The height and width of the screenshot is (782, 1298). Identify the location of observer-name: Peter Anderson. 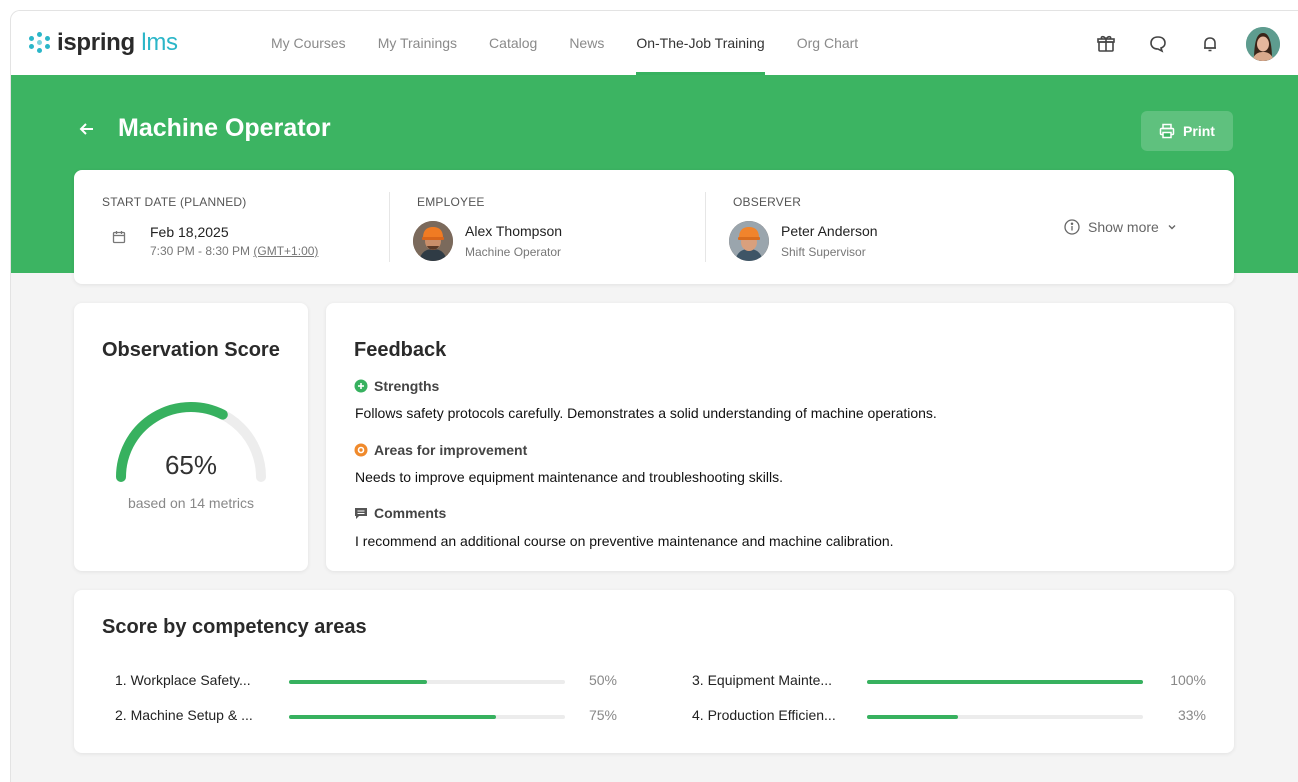
(829, 231).